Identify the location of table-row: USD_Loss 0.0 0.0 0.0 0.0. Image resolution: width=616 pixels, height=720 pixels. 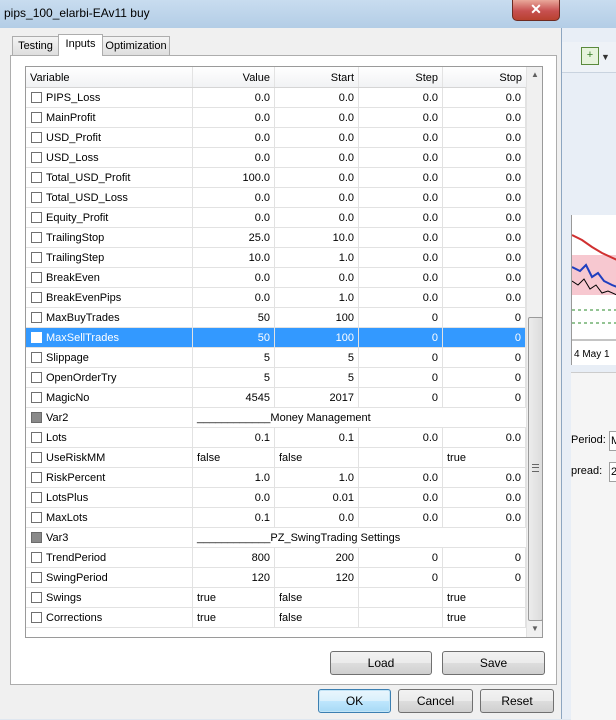
(276, 158).